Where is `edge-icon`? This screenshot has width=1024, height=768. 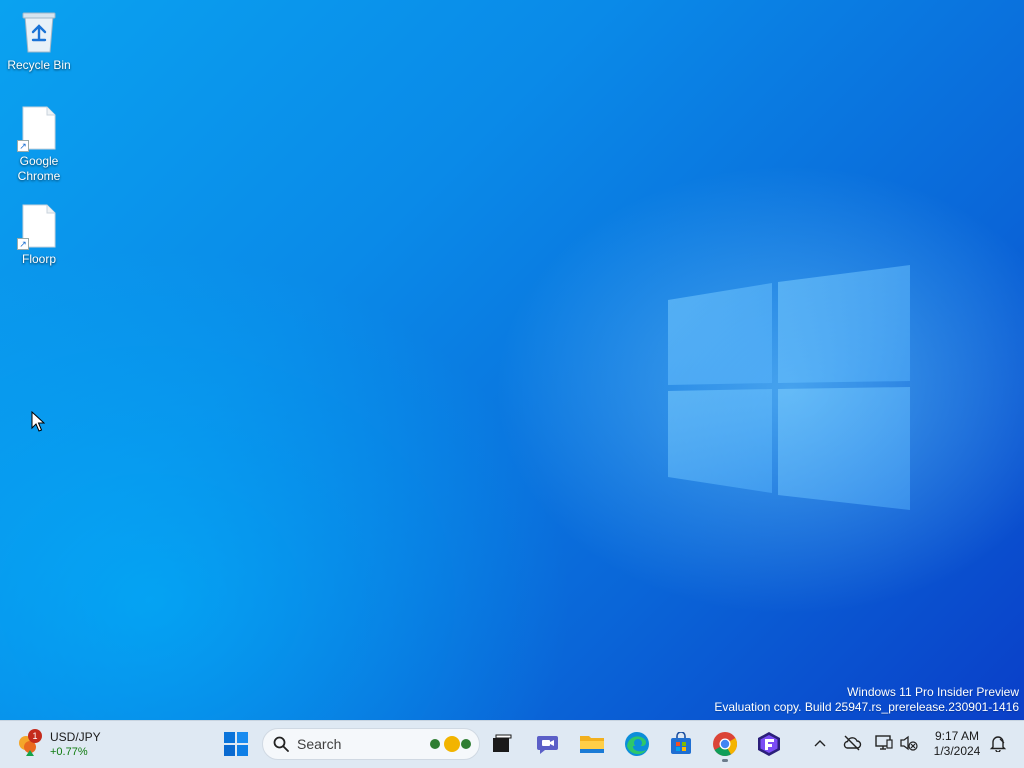
edge-icon is located at coordinates (637, 744).